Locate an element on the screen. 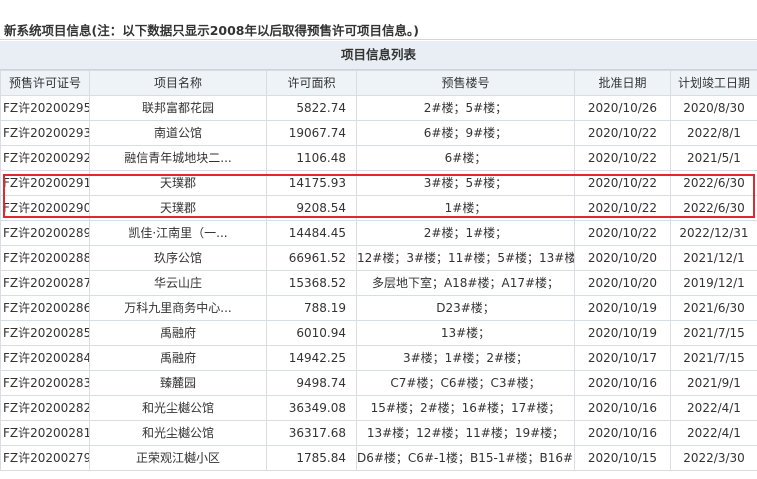 This screenshot has width=757, height=479. cell-permit-number: FZ许20200287 is located at coordinates (45, 283).